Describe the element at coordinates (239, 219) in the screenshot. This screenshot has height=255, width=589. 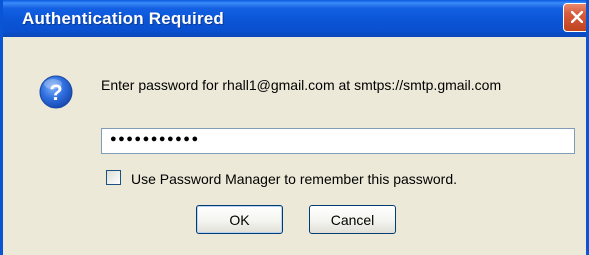
I see `ok-button: OK` at that location.